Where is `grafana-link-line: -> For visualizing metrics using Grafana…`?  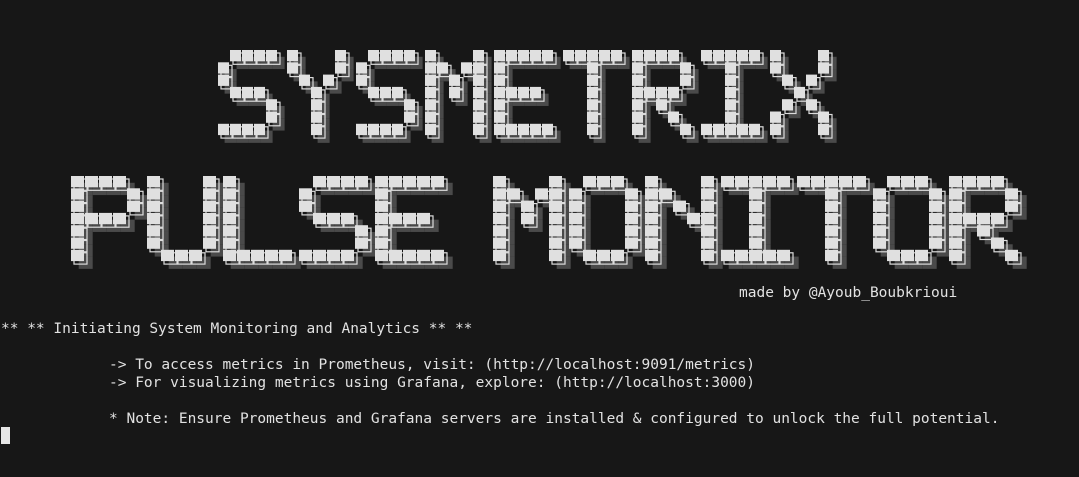
grafana-link-line: -> For visualizing metrics using Grafana… is located at coordinates (432, 383).